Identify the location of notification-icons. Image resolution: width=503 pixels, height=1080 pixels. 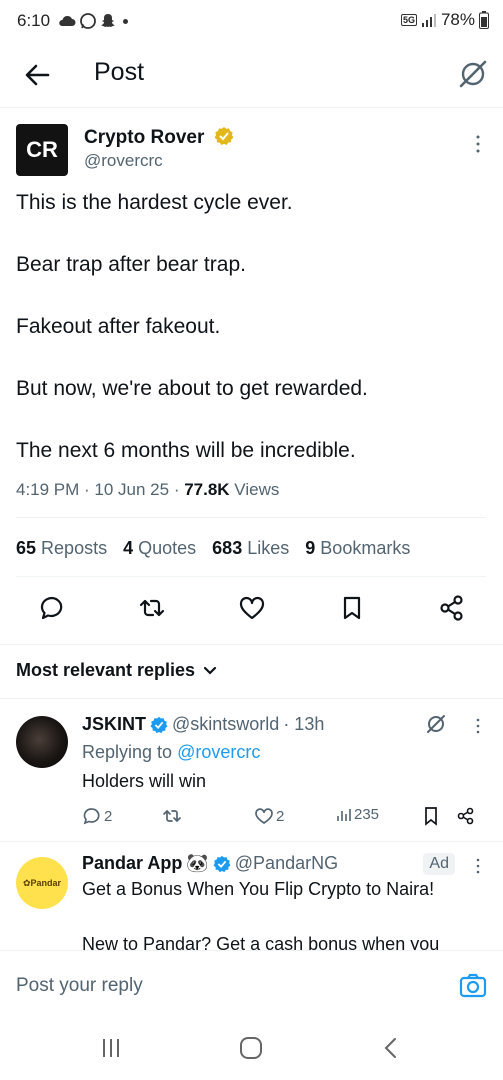
(93, 21).